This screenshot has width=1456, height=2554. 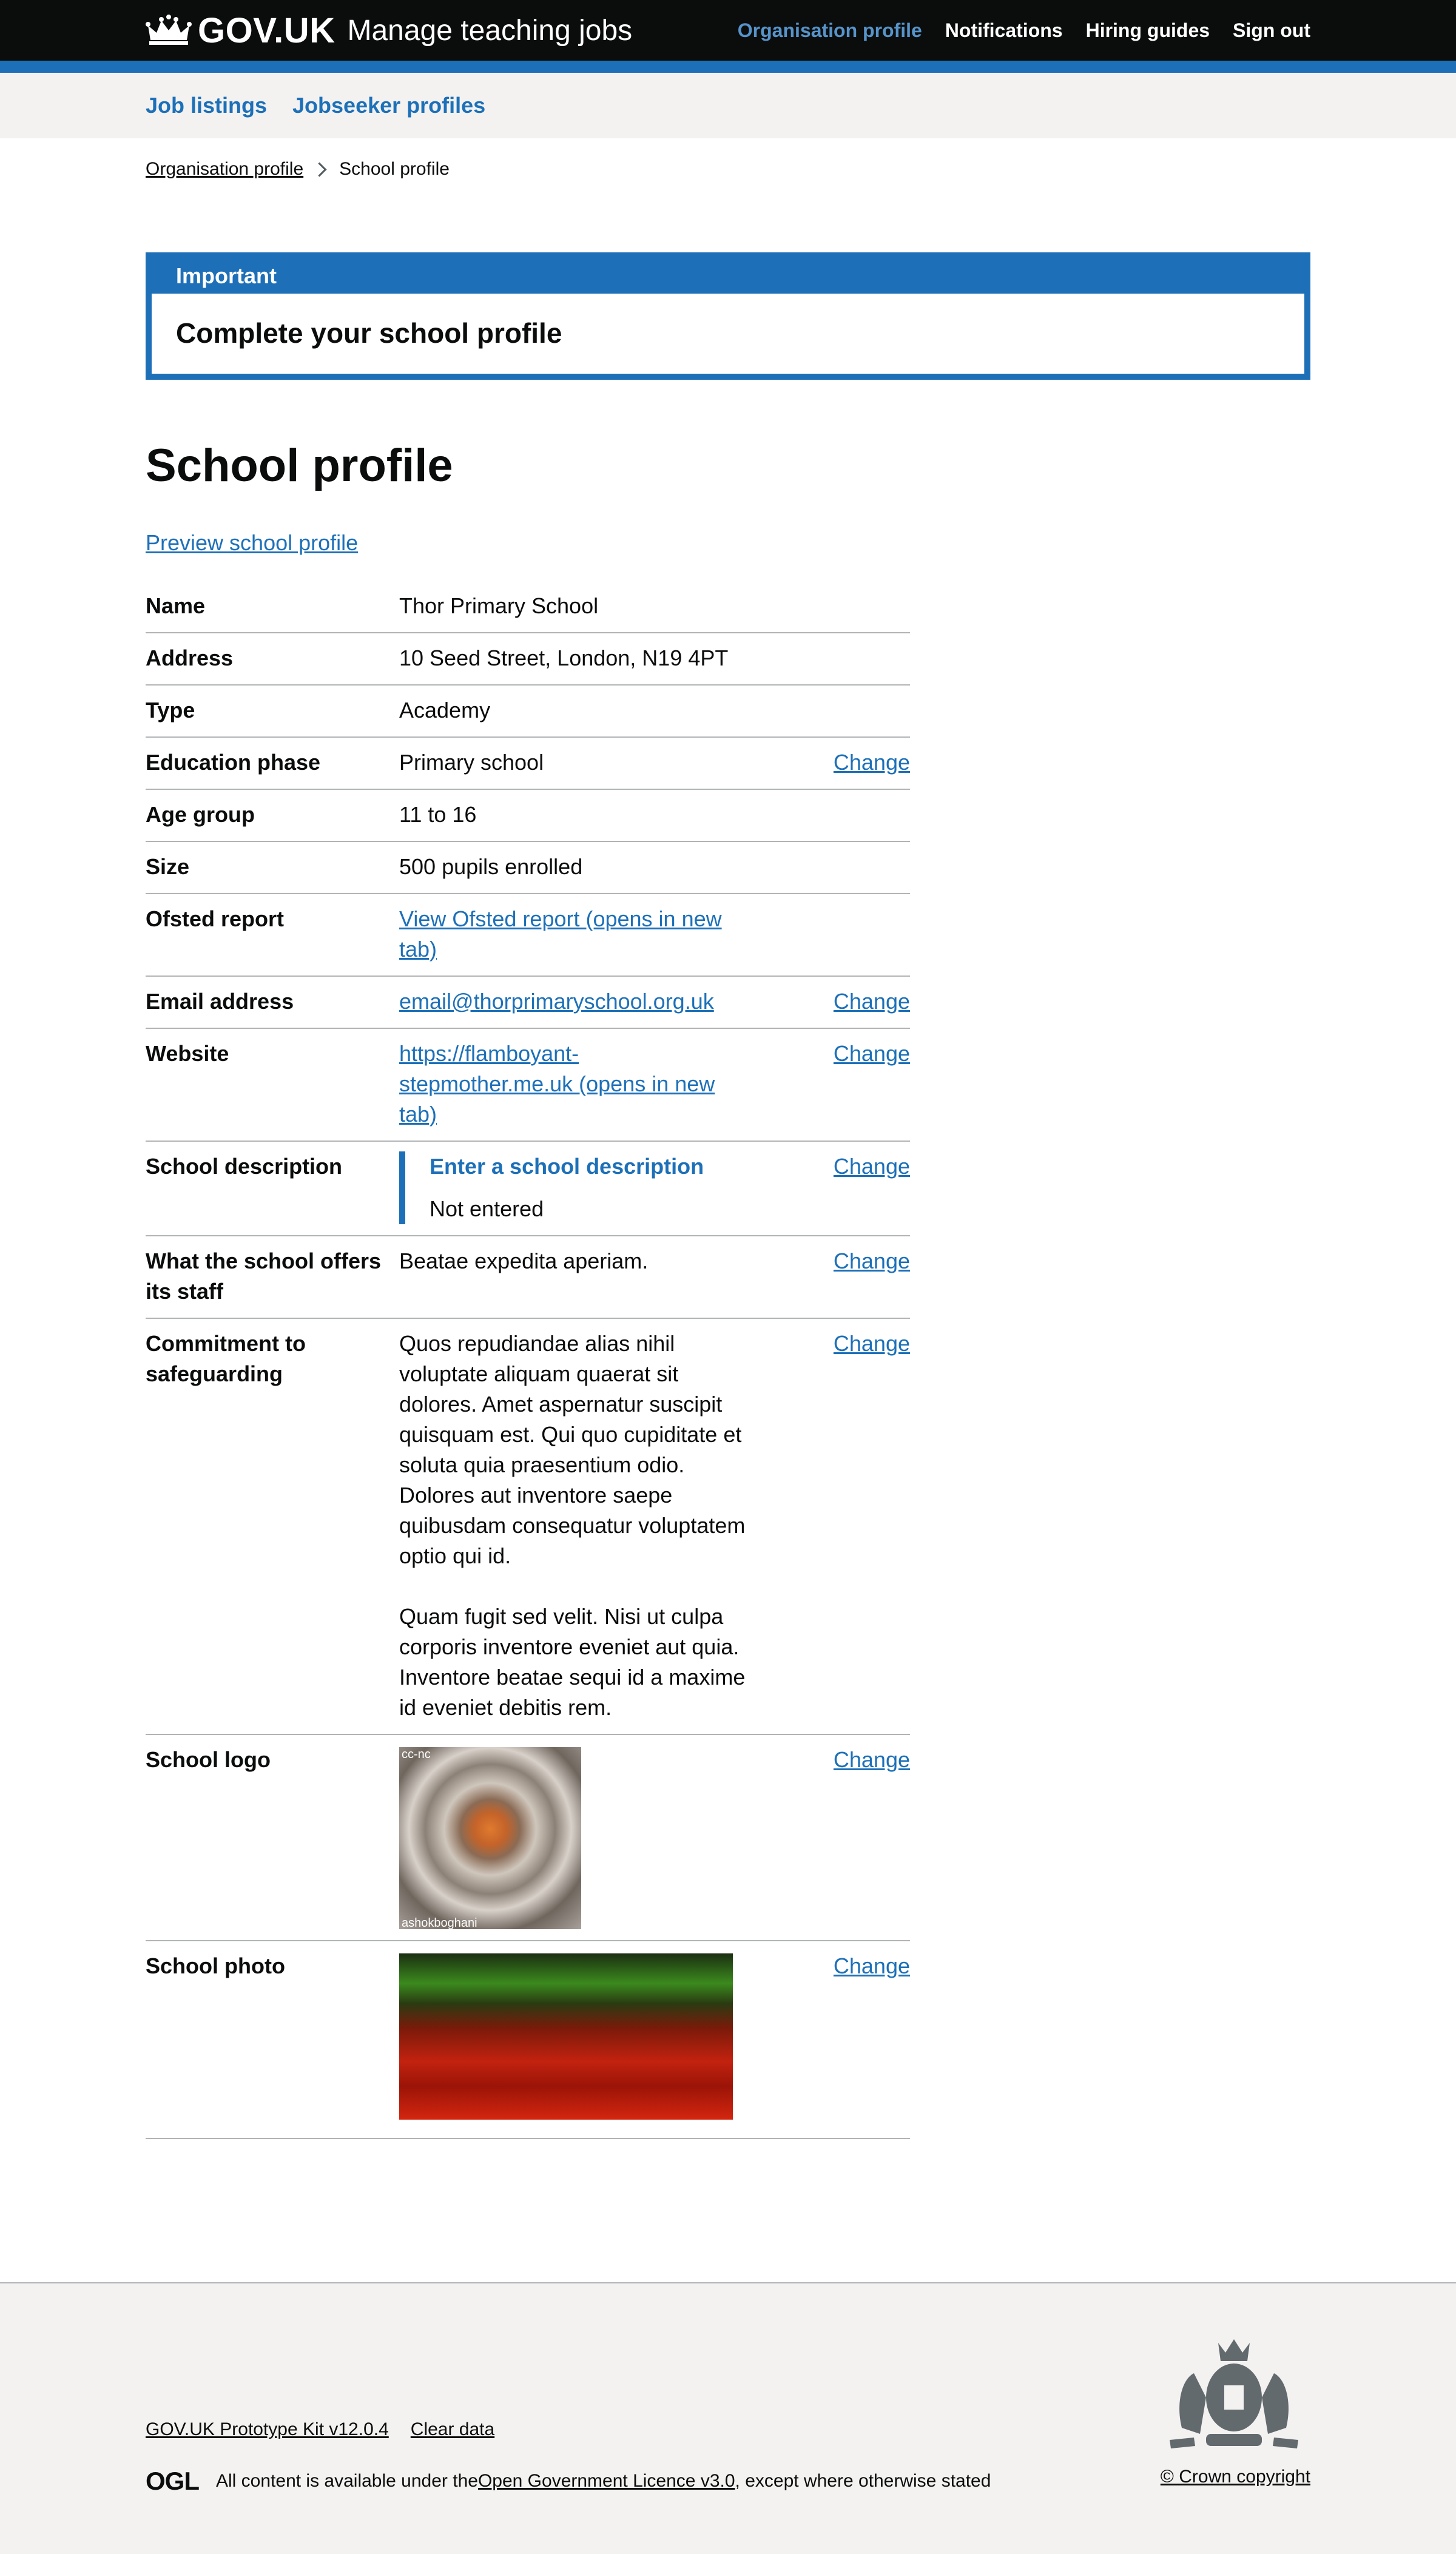 I want to click on change-email-link: Change, so click(x=872, y=1001).